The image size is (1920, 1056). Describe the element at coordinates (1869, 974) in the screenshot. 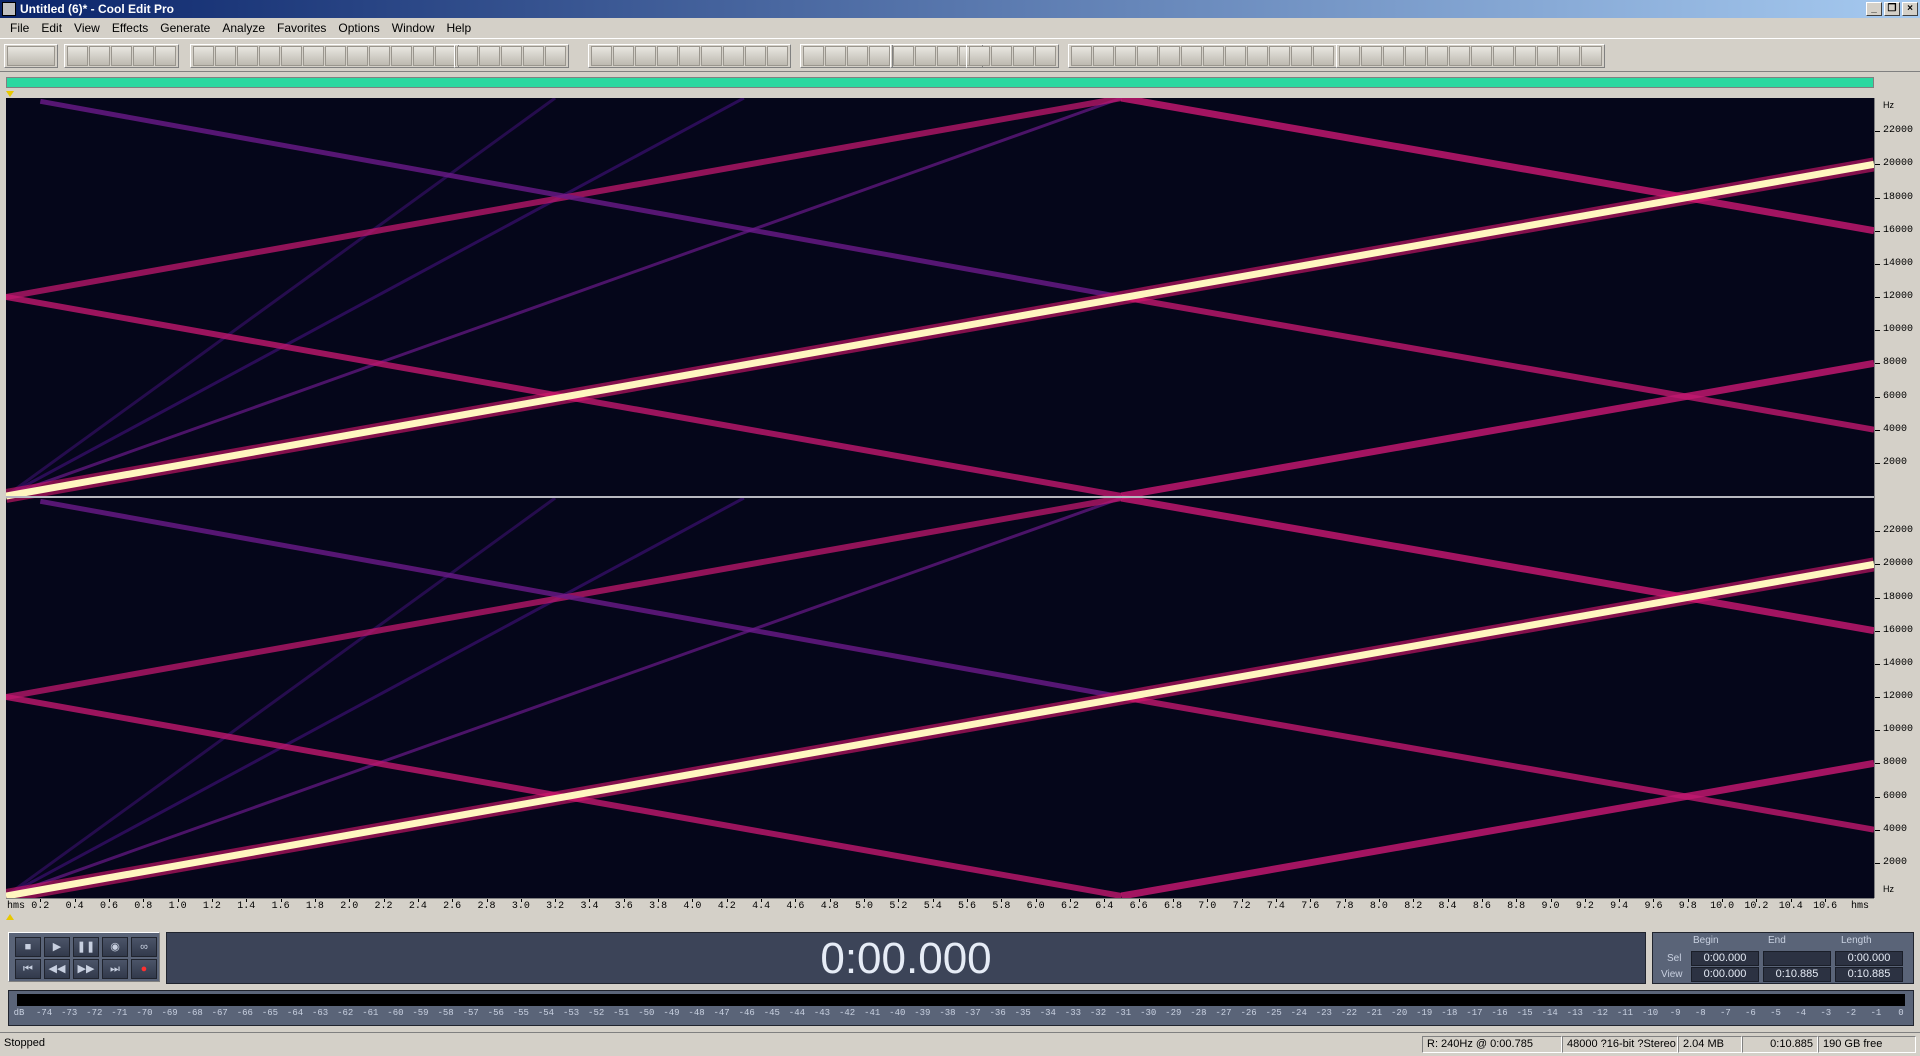

I see `view-length-field: 0:10.885` at that location.